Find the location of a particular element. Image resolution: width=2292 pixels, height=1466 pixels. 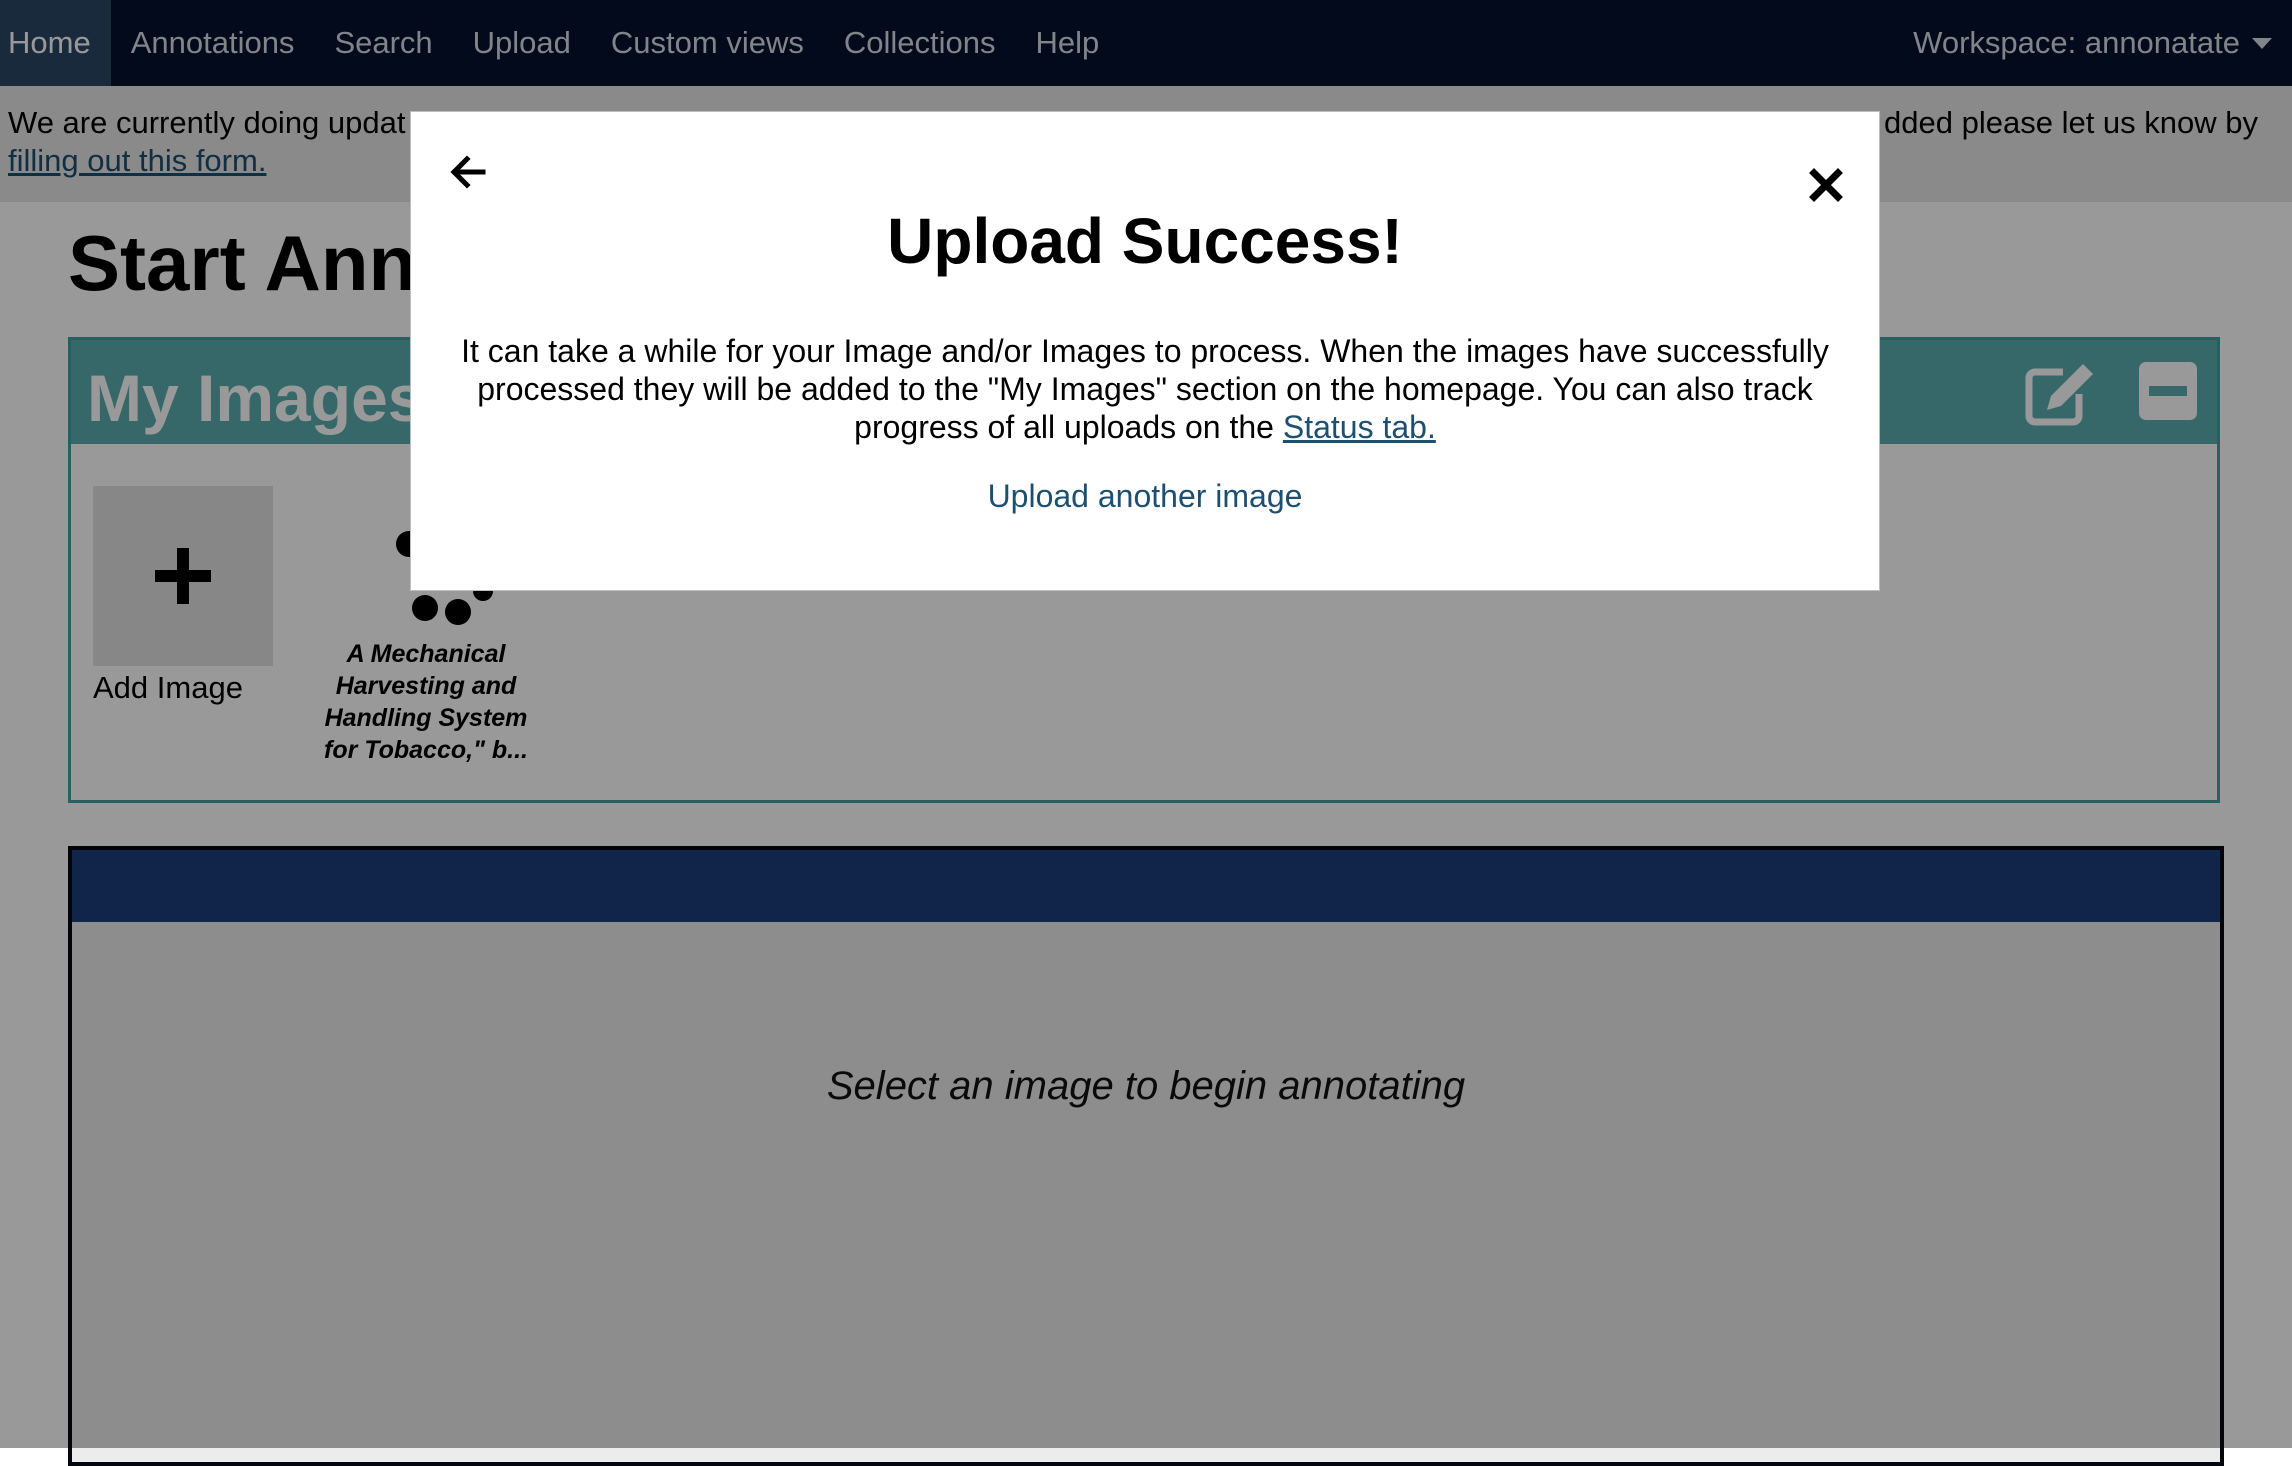

arrow-left-icon is located at coordinates (467, 172).